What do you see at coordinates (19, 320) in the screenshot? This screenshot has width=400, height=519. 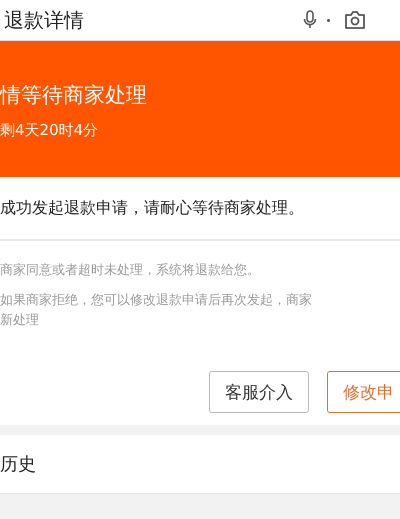 I see `note-text: 新处理` at bounding box center [19, 320].